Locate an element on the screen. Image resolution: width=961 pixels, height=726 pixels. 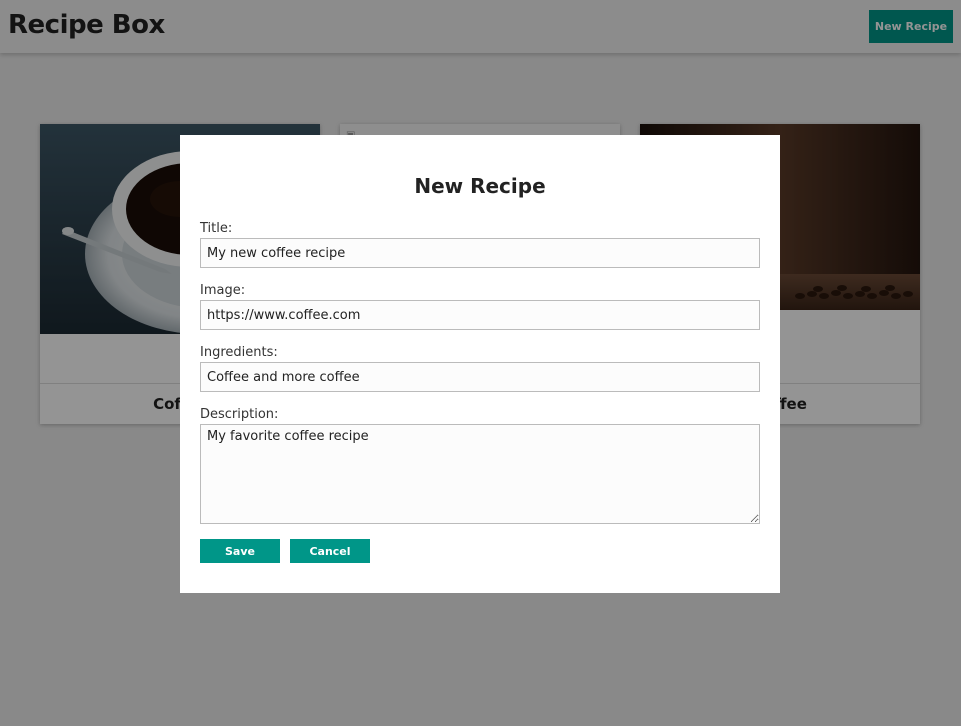
ingredients-input is located at coordinates (480, 377).